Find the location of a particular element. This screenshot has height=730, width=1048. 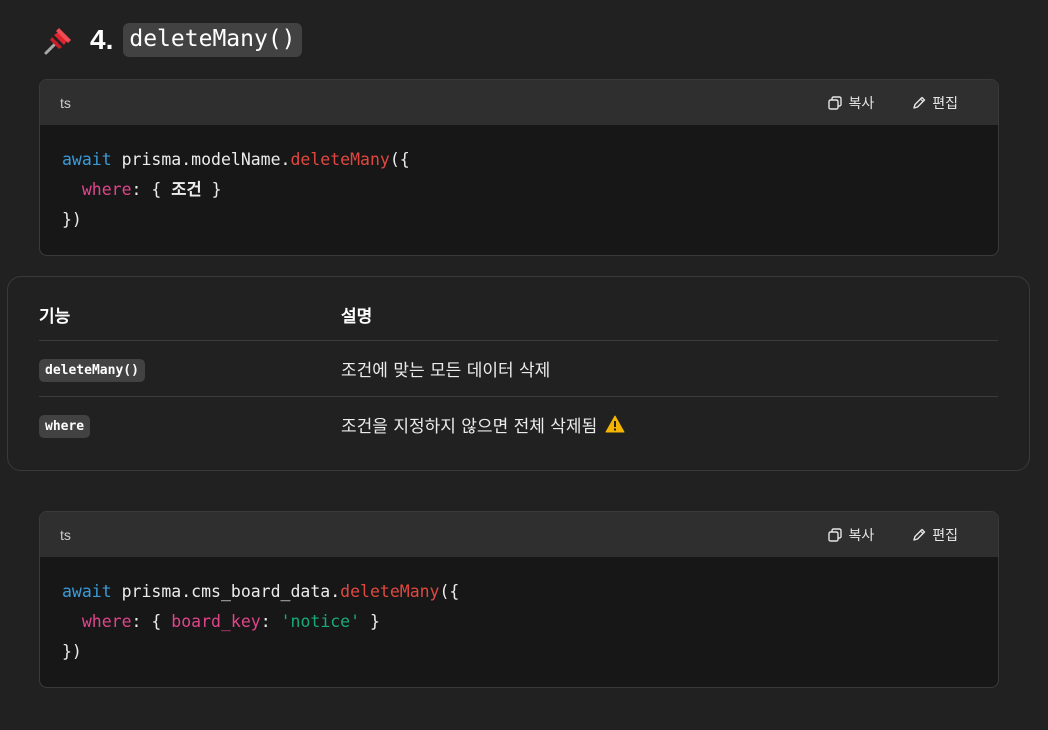

code-token: 조건 is located at coordinates (186, 189).